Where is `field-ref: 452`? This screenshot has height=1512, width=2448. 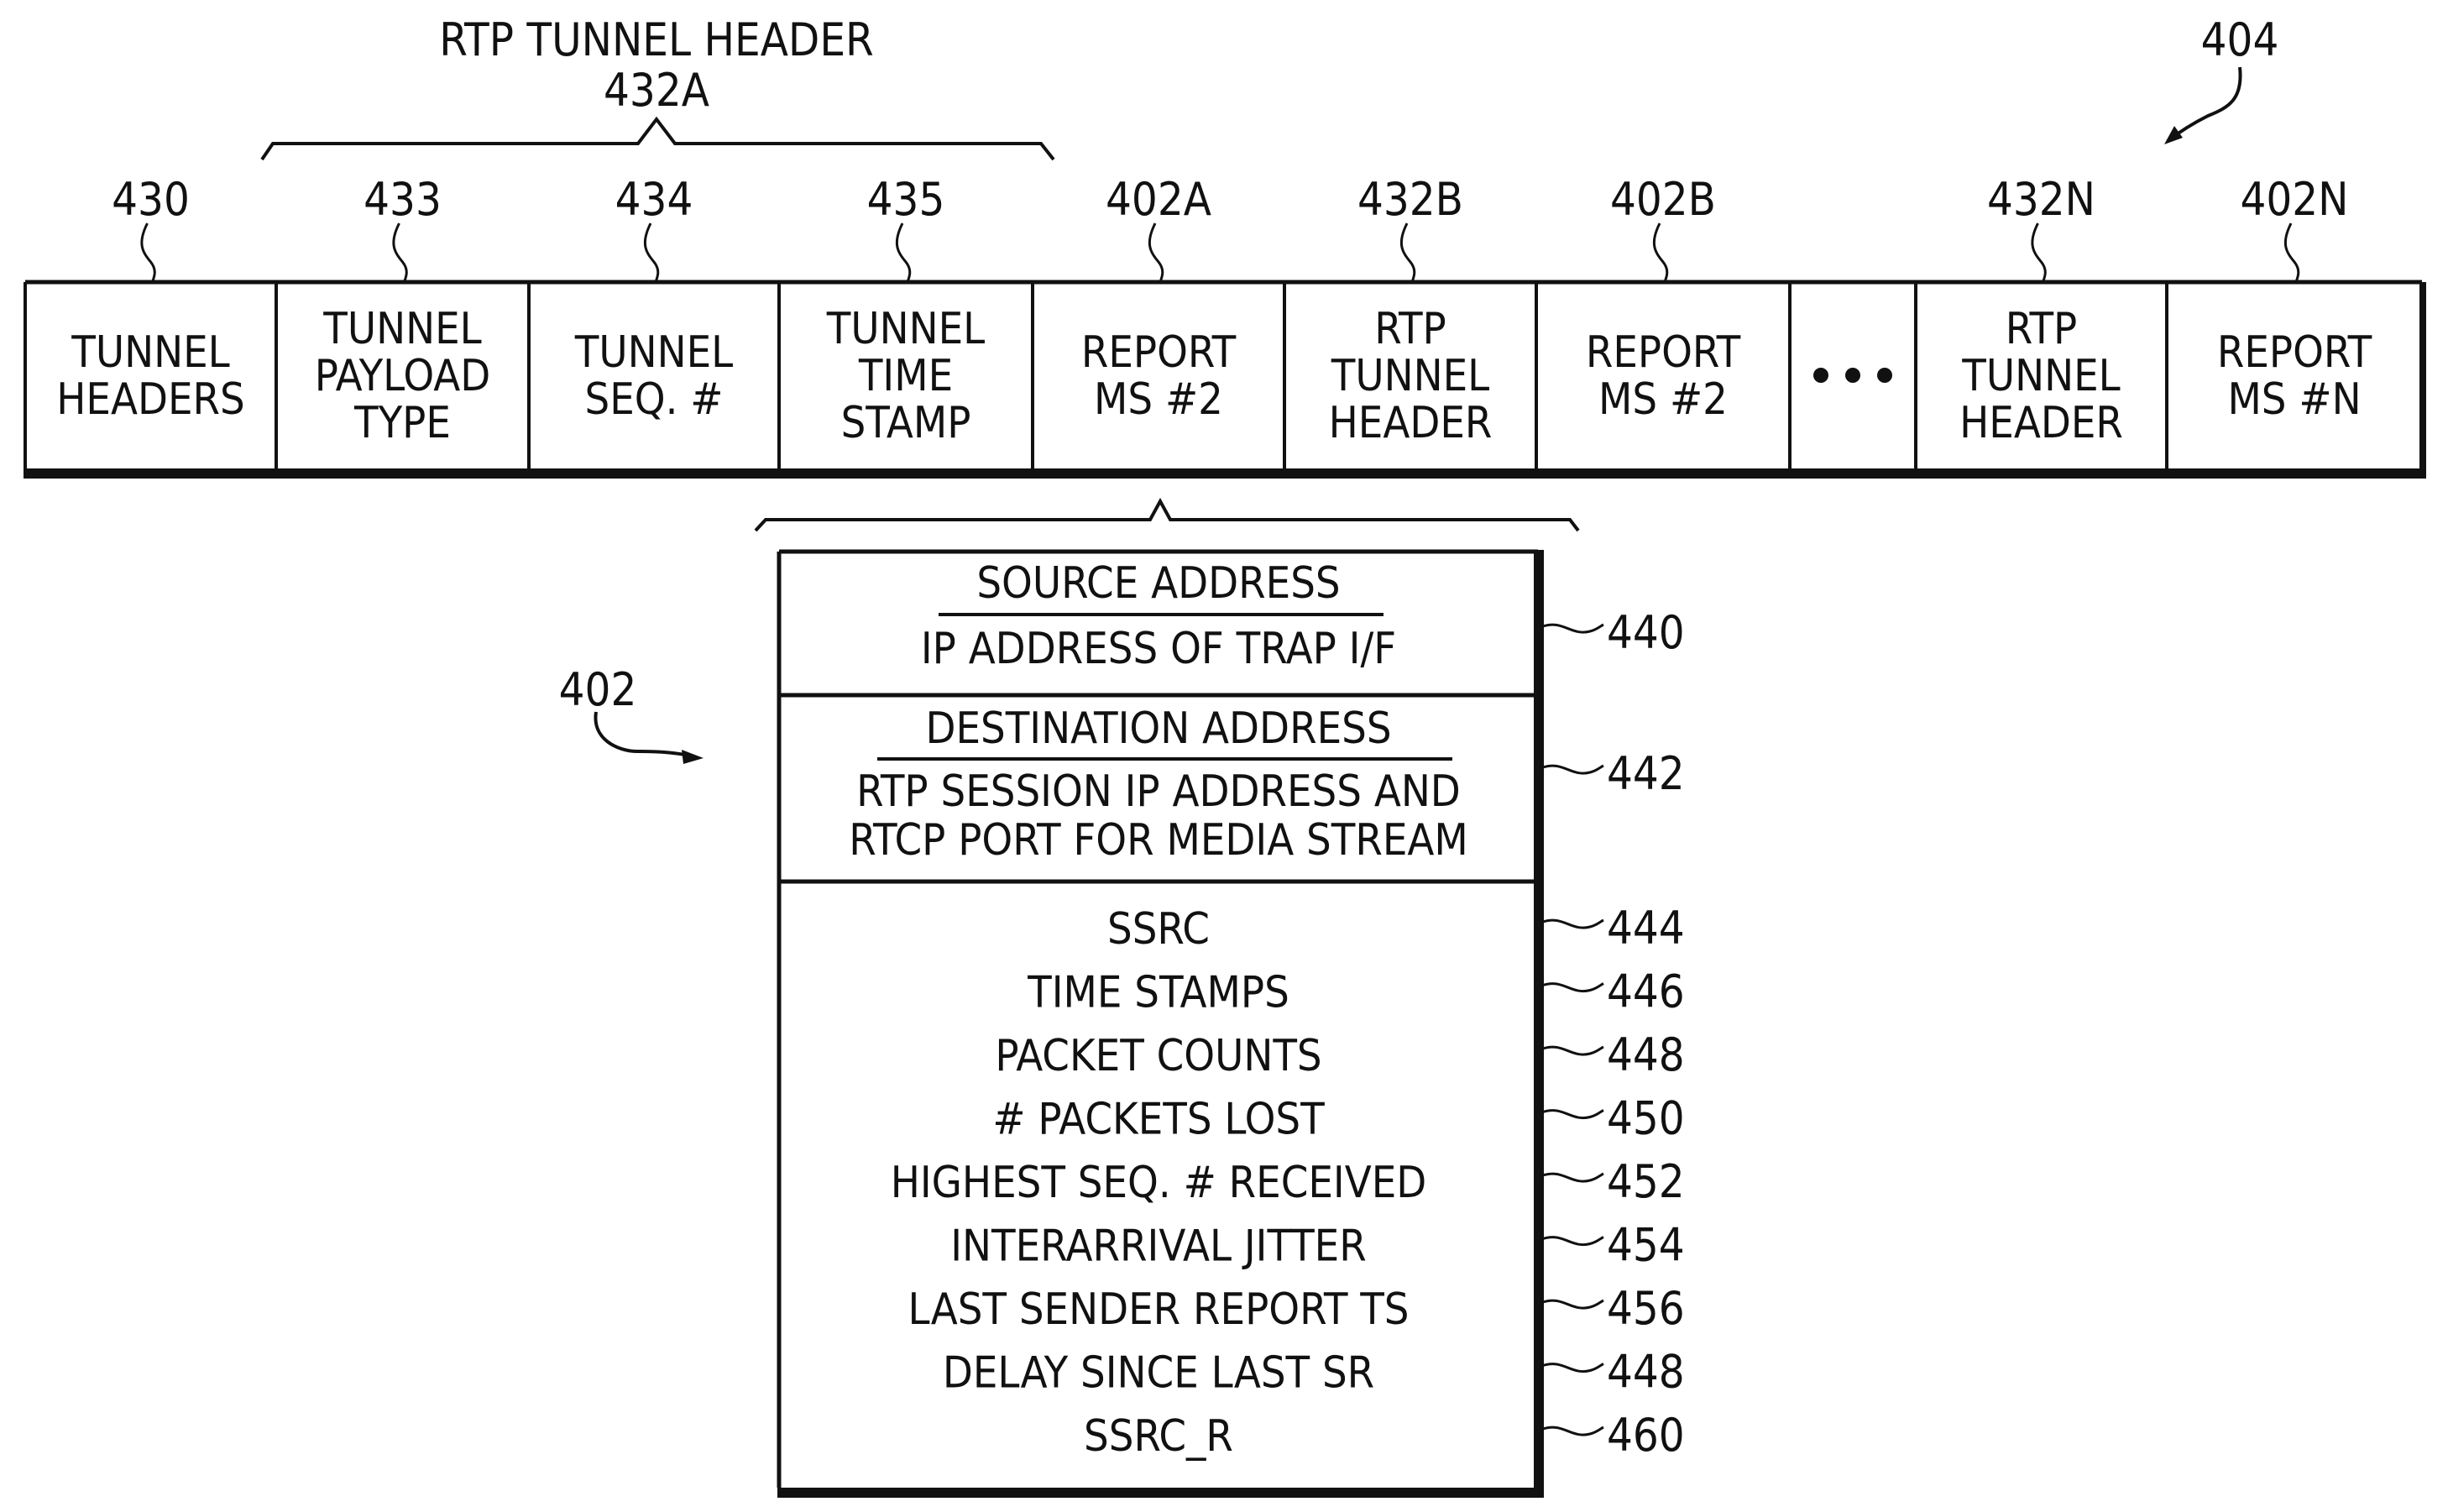 field-ref: 452 is located at coordinates (1646, 1181).